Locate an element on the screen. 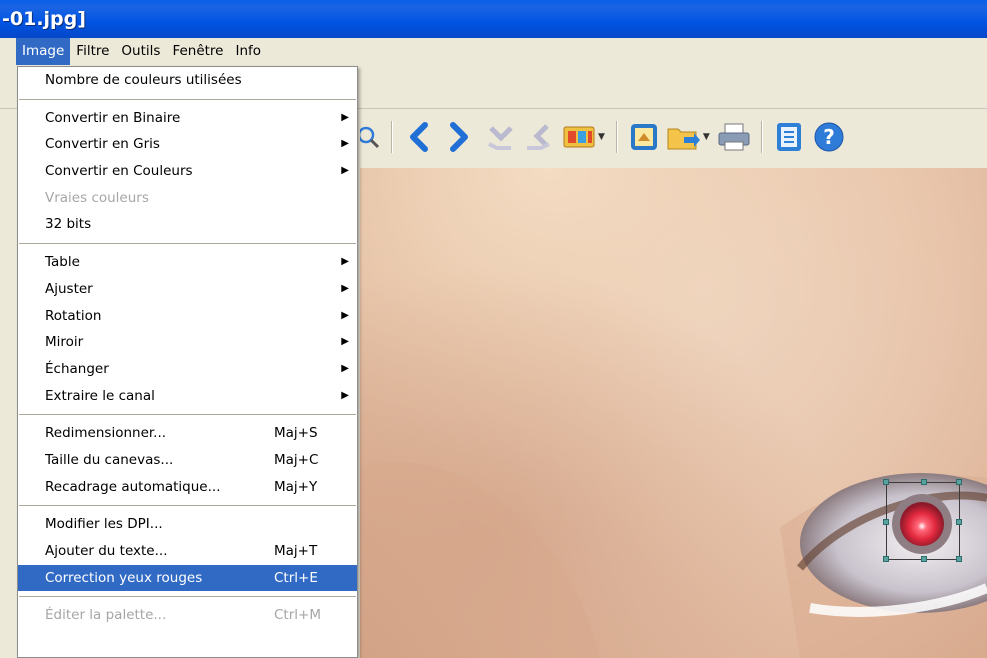 This screenshot has width=987, height=658. shortcut-label: Ctrl+M is located at coordinates (297, 615).